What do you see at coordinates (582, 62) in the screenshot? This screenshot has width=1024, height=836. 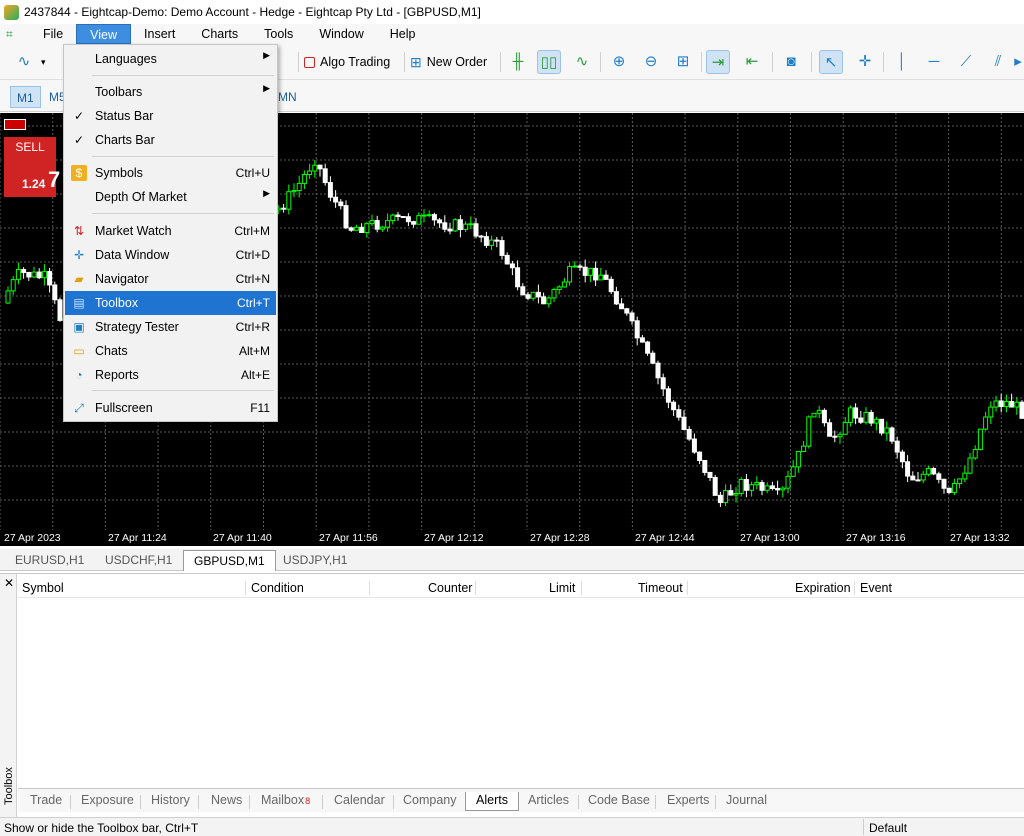 I see `line-button: ∿` at bounding box center [582, 62].